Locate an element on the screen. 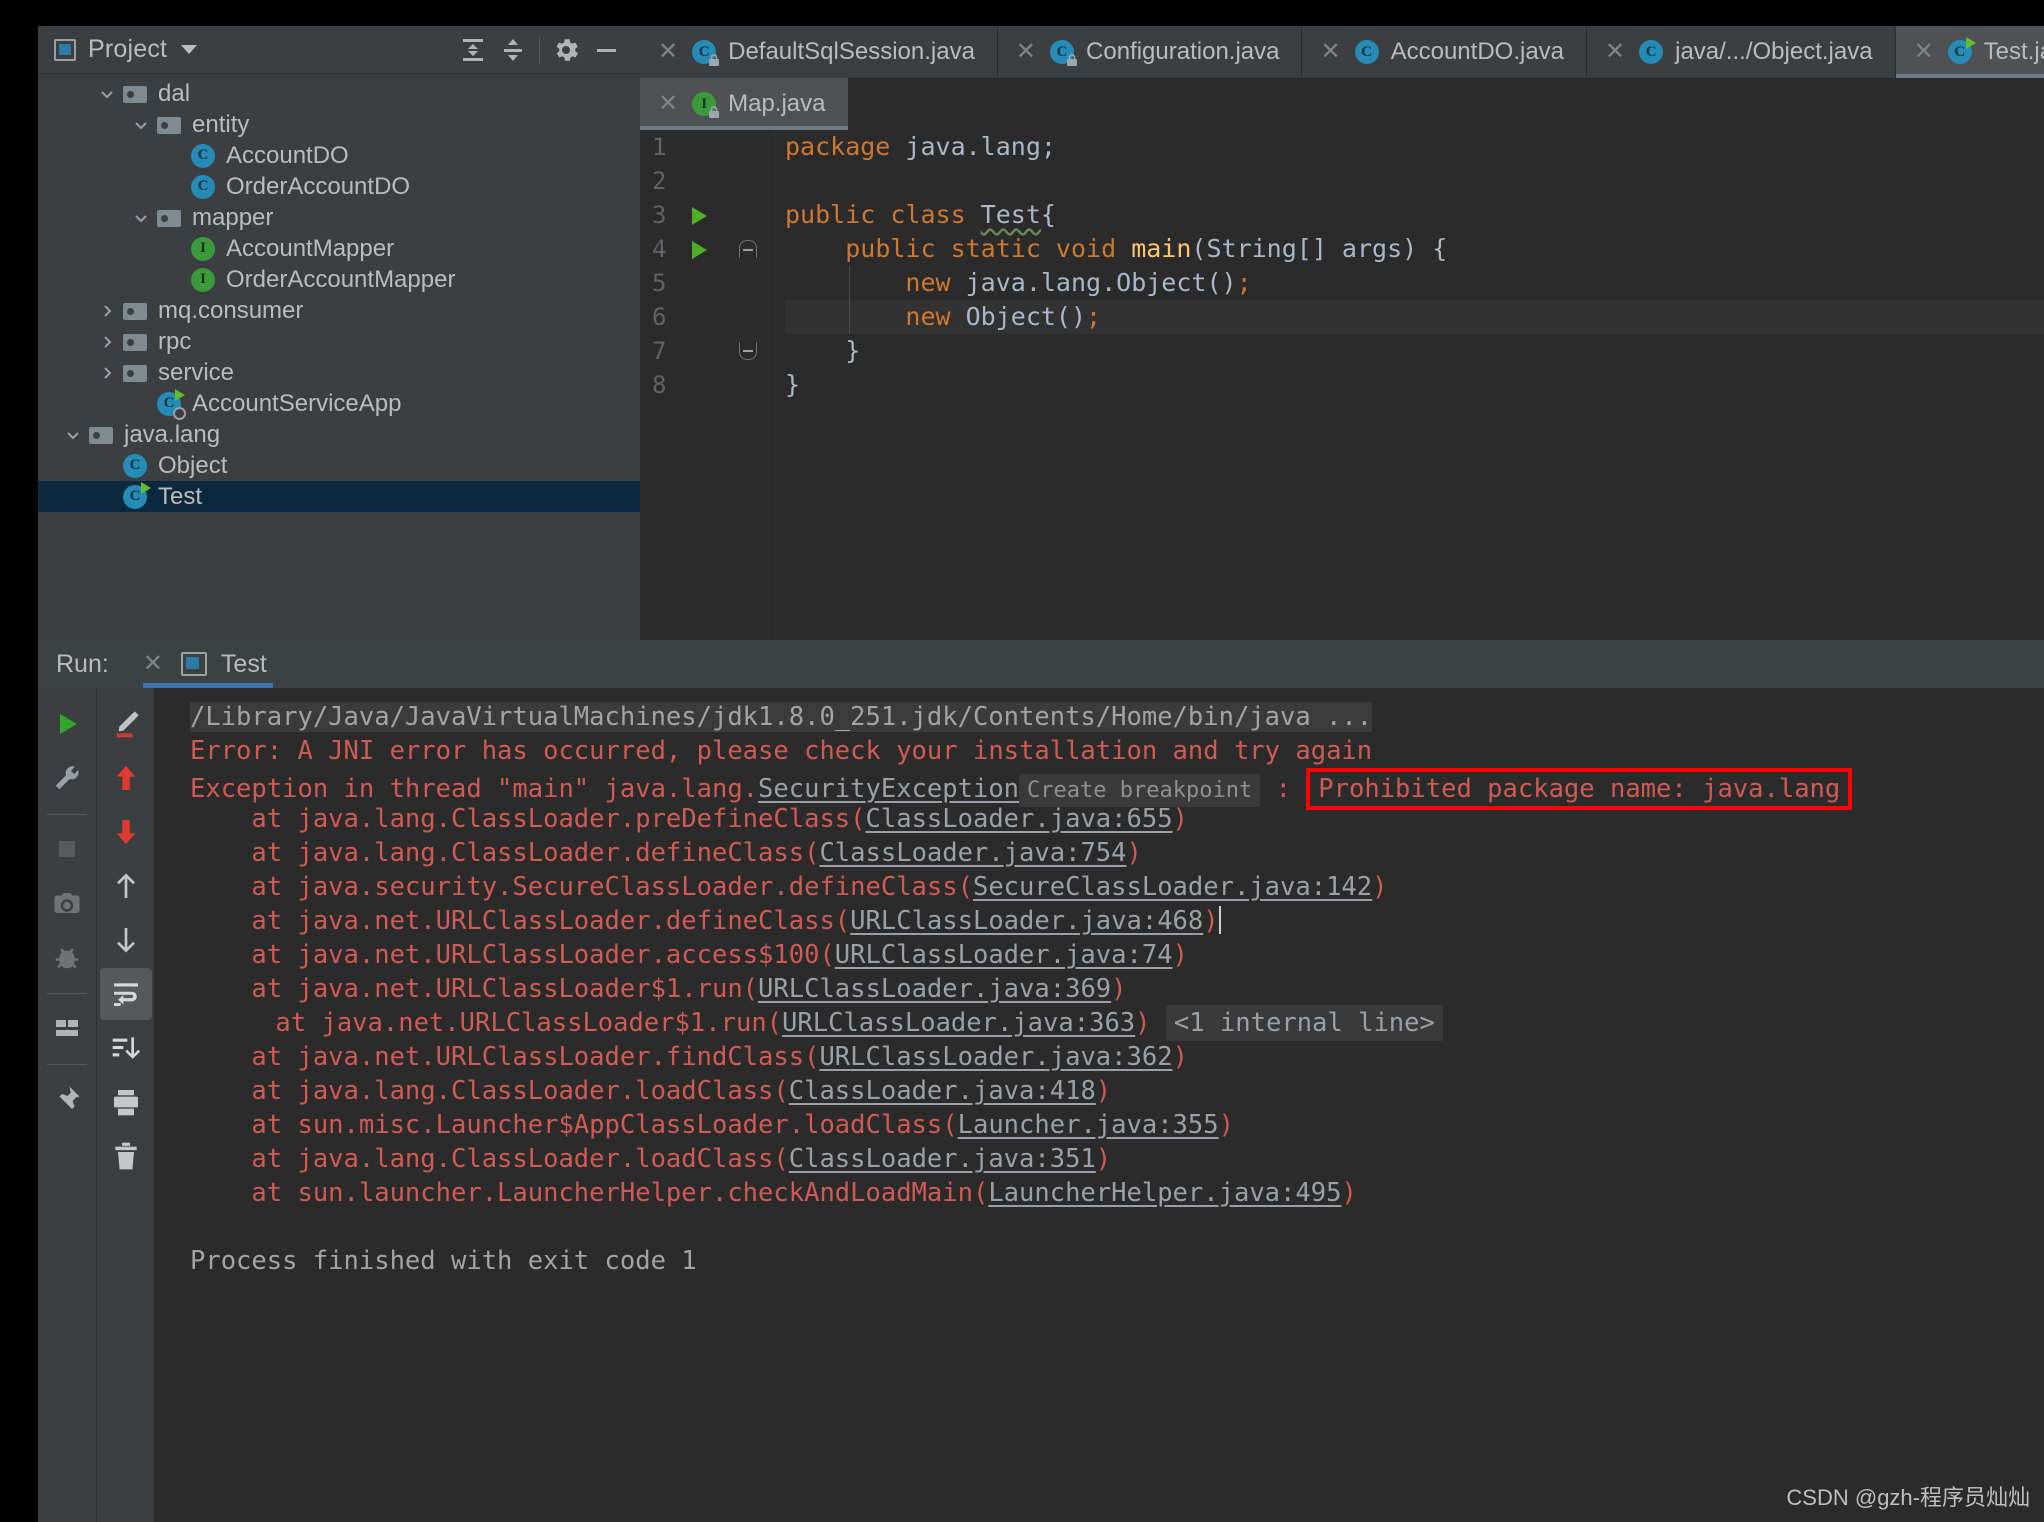 This screenshot has width=2044, height=1522. source-link: ClassLoader.java:418 is located at coordinates (942, 1091).